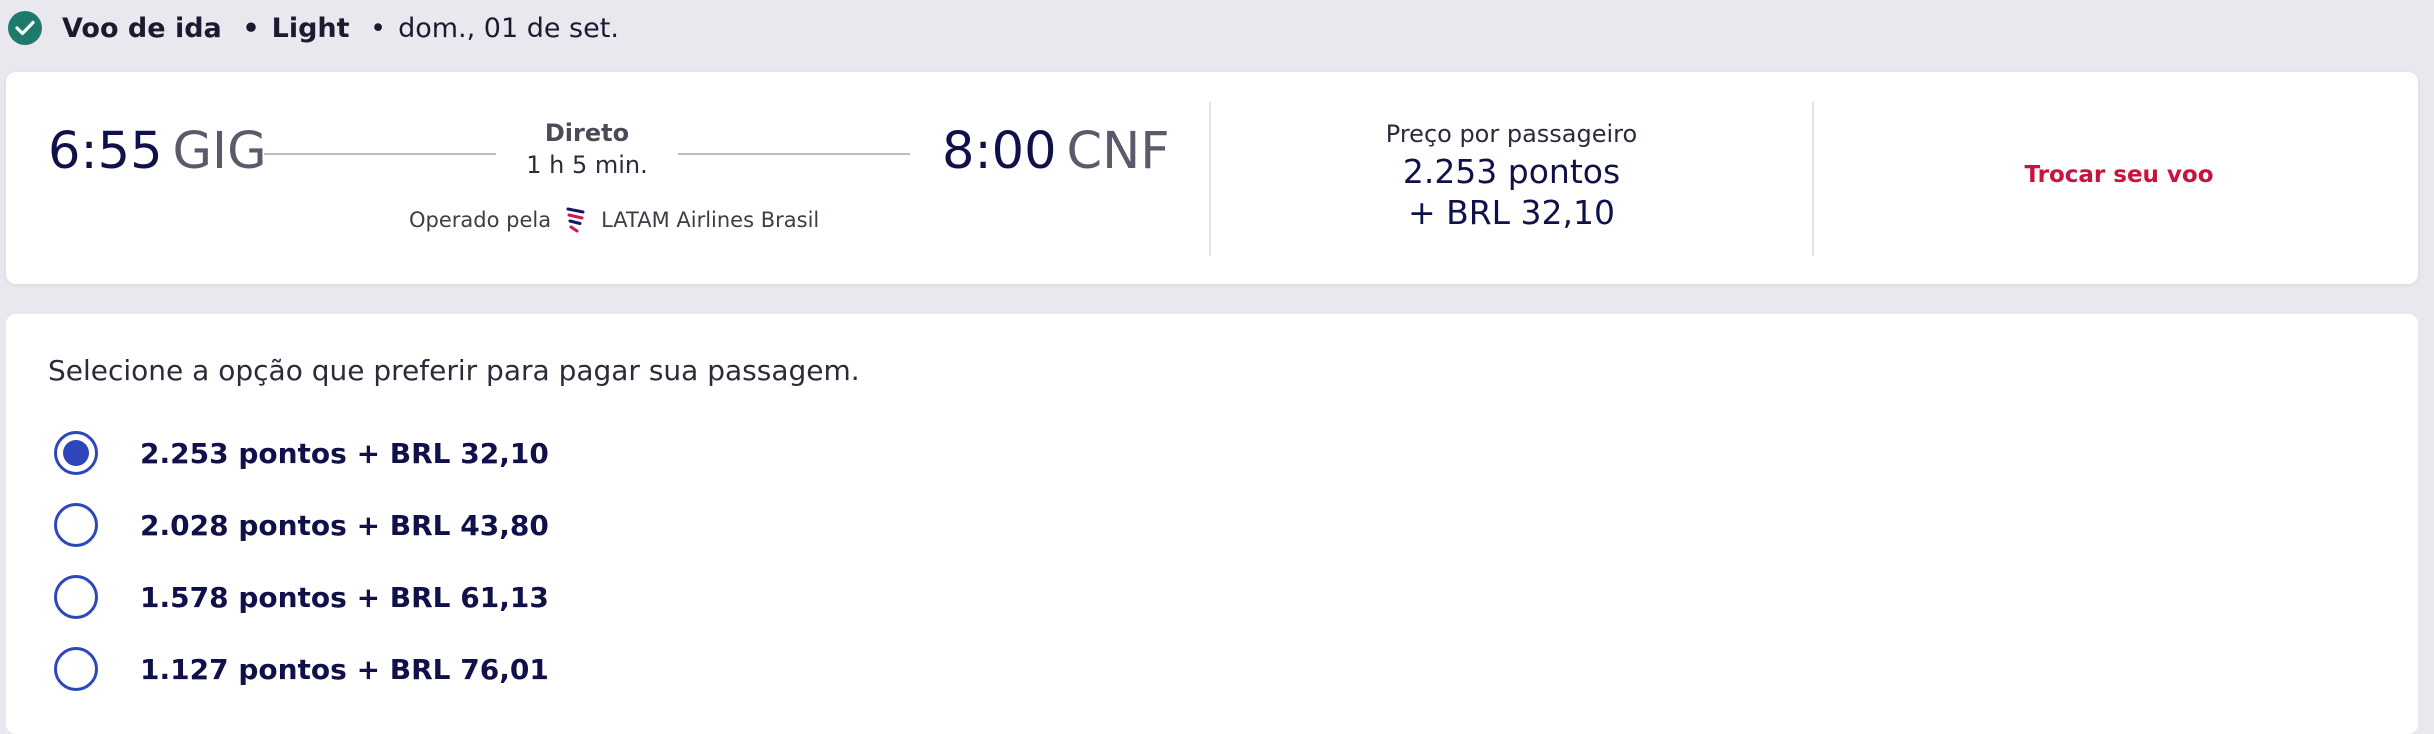 The height and width of the screenshot is (734, 2434). I want to click on radio-button-selected, so click(76, 453).